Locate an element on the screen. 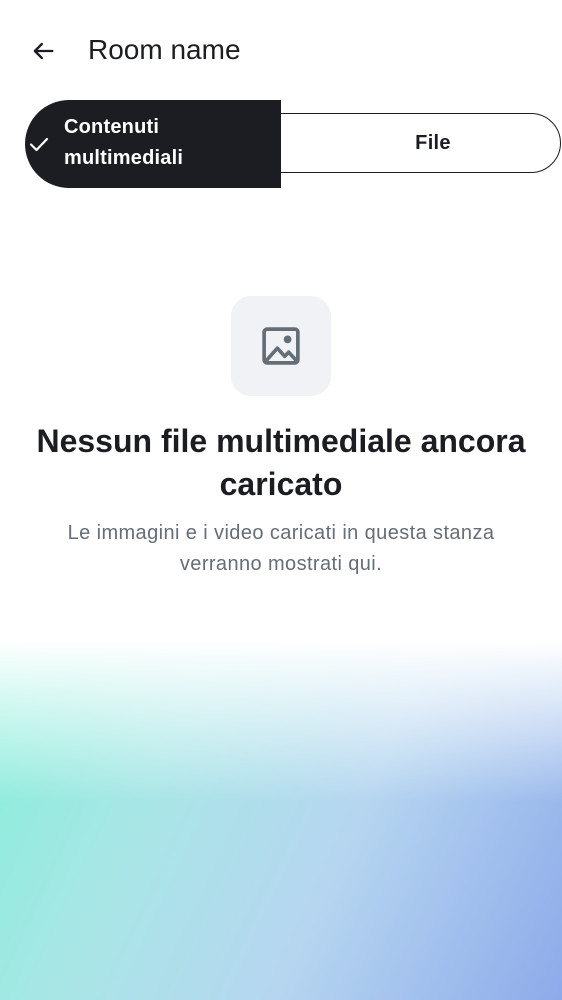  arrow-left-icon is located at coordinates (43, 51).